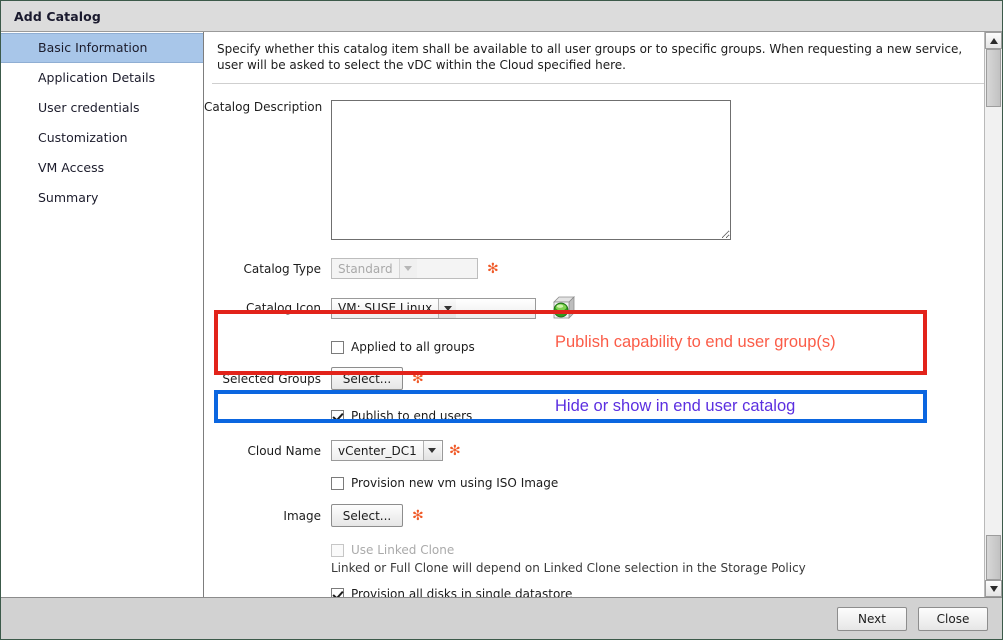  Describe the element at coordinates (993, 40) in the screenshot. I see `scroll-up-arrow-icon` at that location.